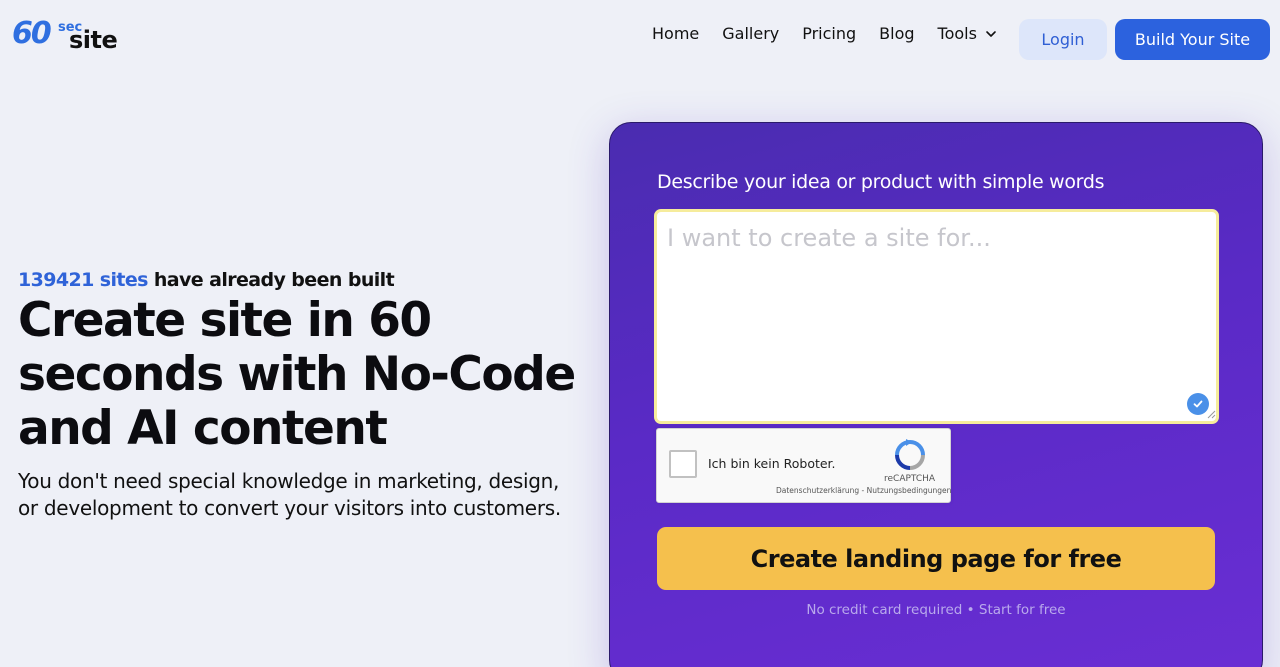  What do you see at coordinates (1211, 414) in the screenshot?
I see `resize-handle-icon` at bounding box center [1211, 414].